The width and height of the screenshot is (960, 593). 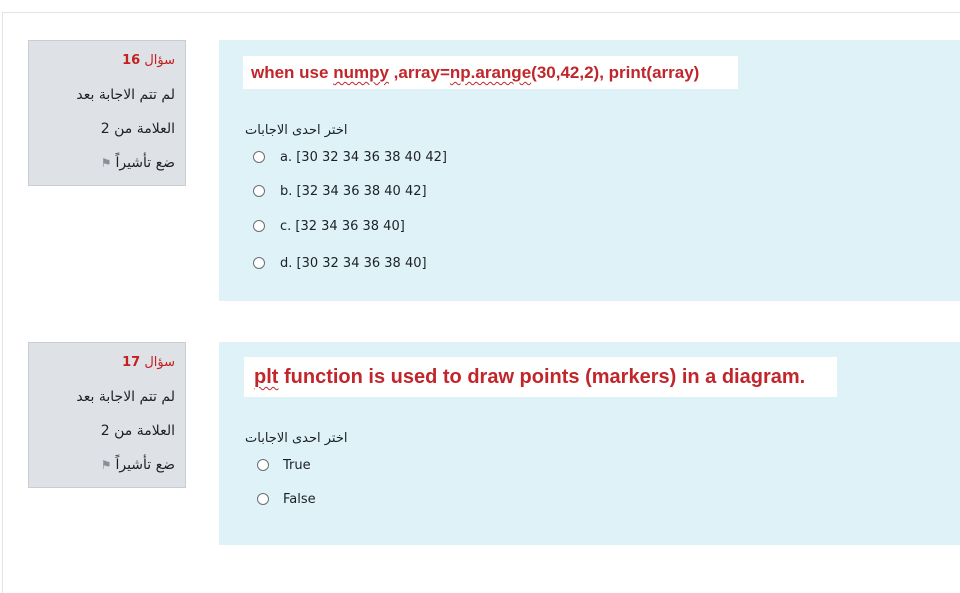 What do you see at coordinates (353, 263) in the screenshot?
I see `option-label: d. [30 32 34 36 38 40]` at bounding box center [353, 263].